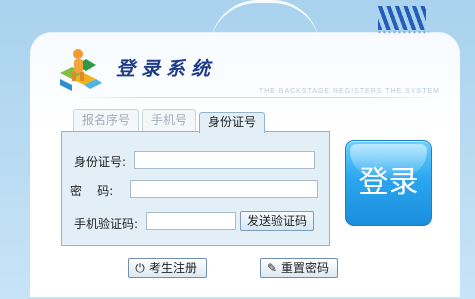 The height and width of the screenshot is (299, 475). What do you see at coordinates (224, 189) in the screenshot?
I see `password-input` at bounding box center [224, 189].